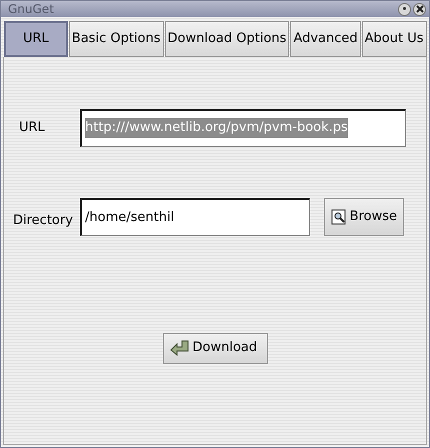 The width and height of the screenshot is (430, 448). What do you see at coordinates (227, 38) in the screenshot?
I see `tab: Download Options` at bounding box center [227, 38].